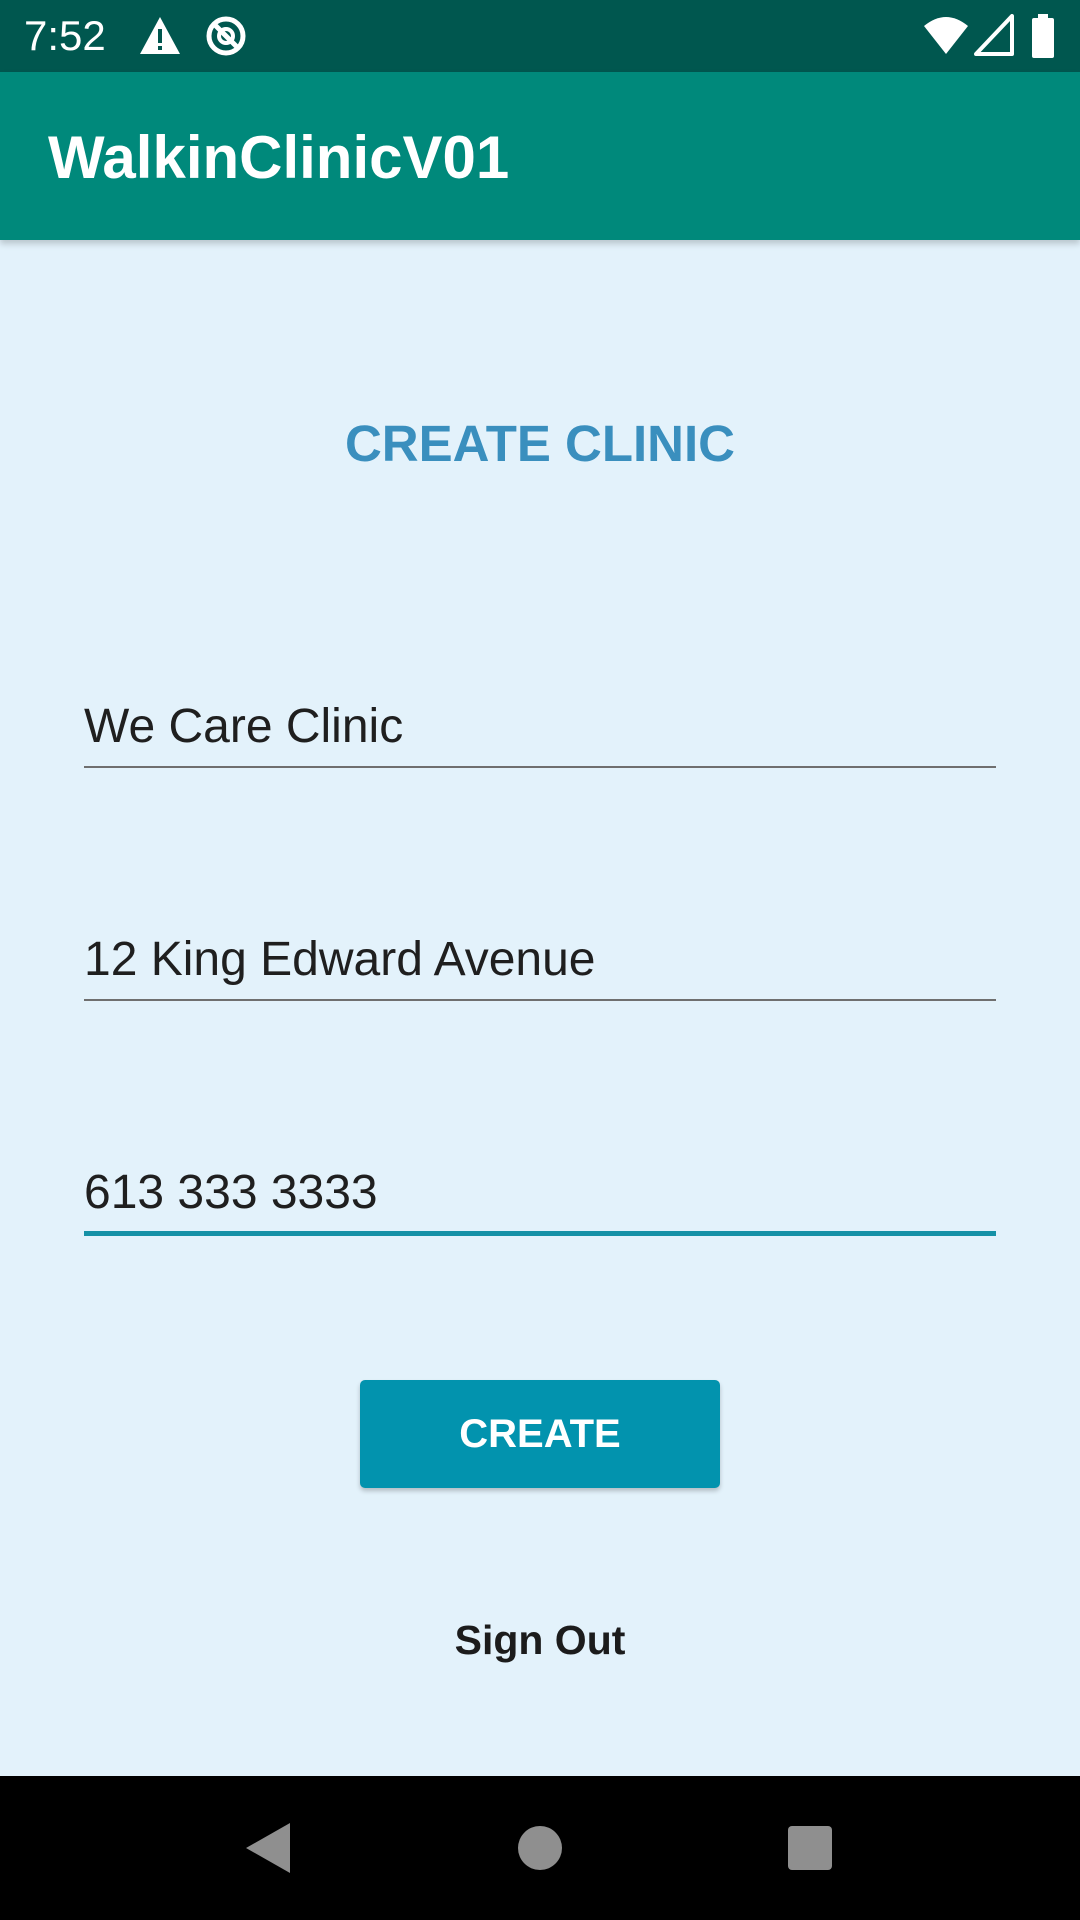 This screenshot has height=1920, width=1080. What do you see at coordinates (231, 1192) in the screenshot?
I see `phone-value: 613 333 3333` at bounding box center [231, 1192].